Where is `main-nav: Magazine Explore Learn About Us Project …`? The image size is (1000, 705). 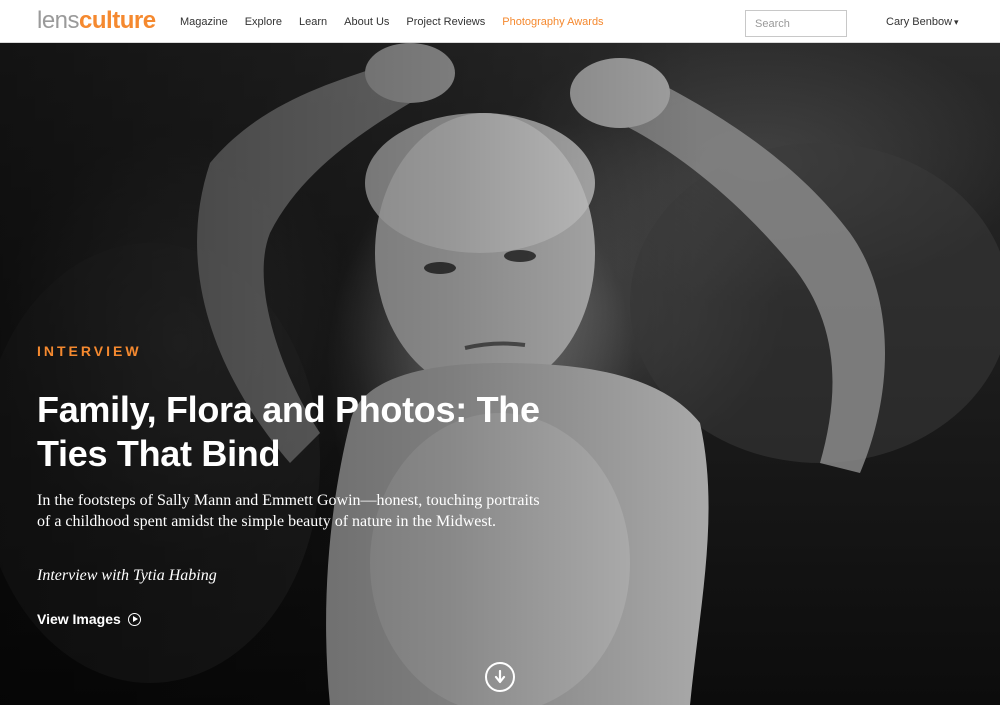
main-nav: Magazine Explore Learn About Us Project … is located at coordinates (400, 21).